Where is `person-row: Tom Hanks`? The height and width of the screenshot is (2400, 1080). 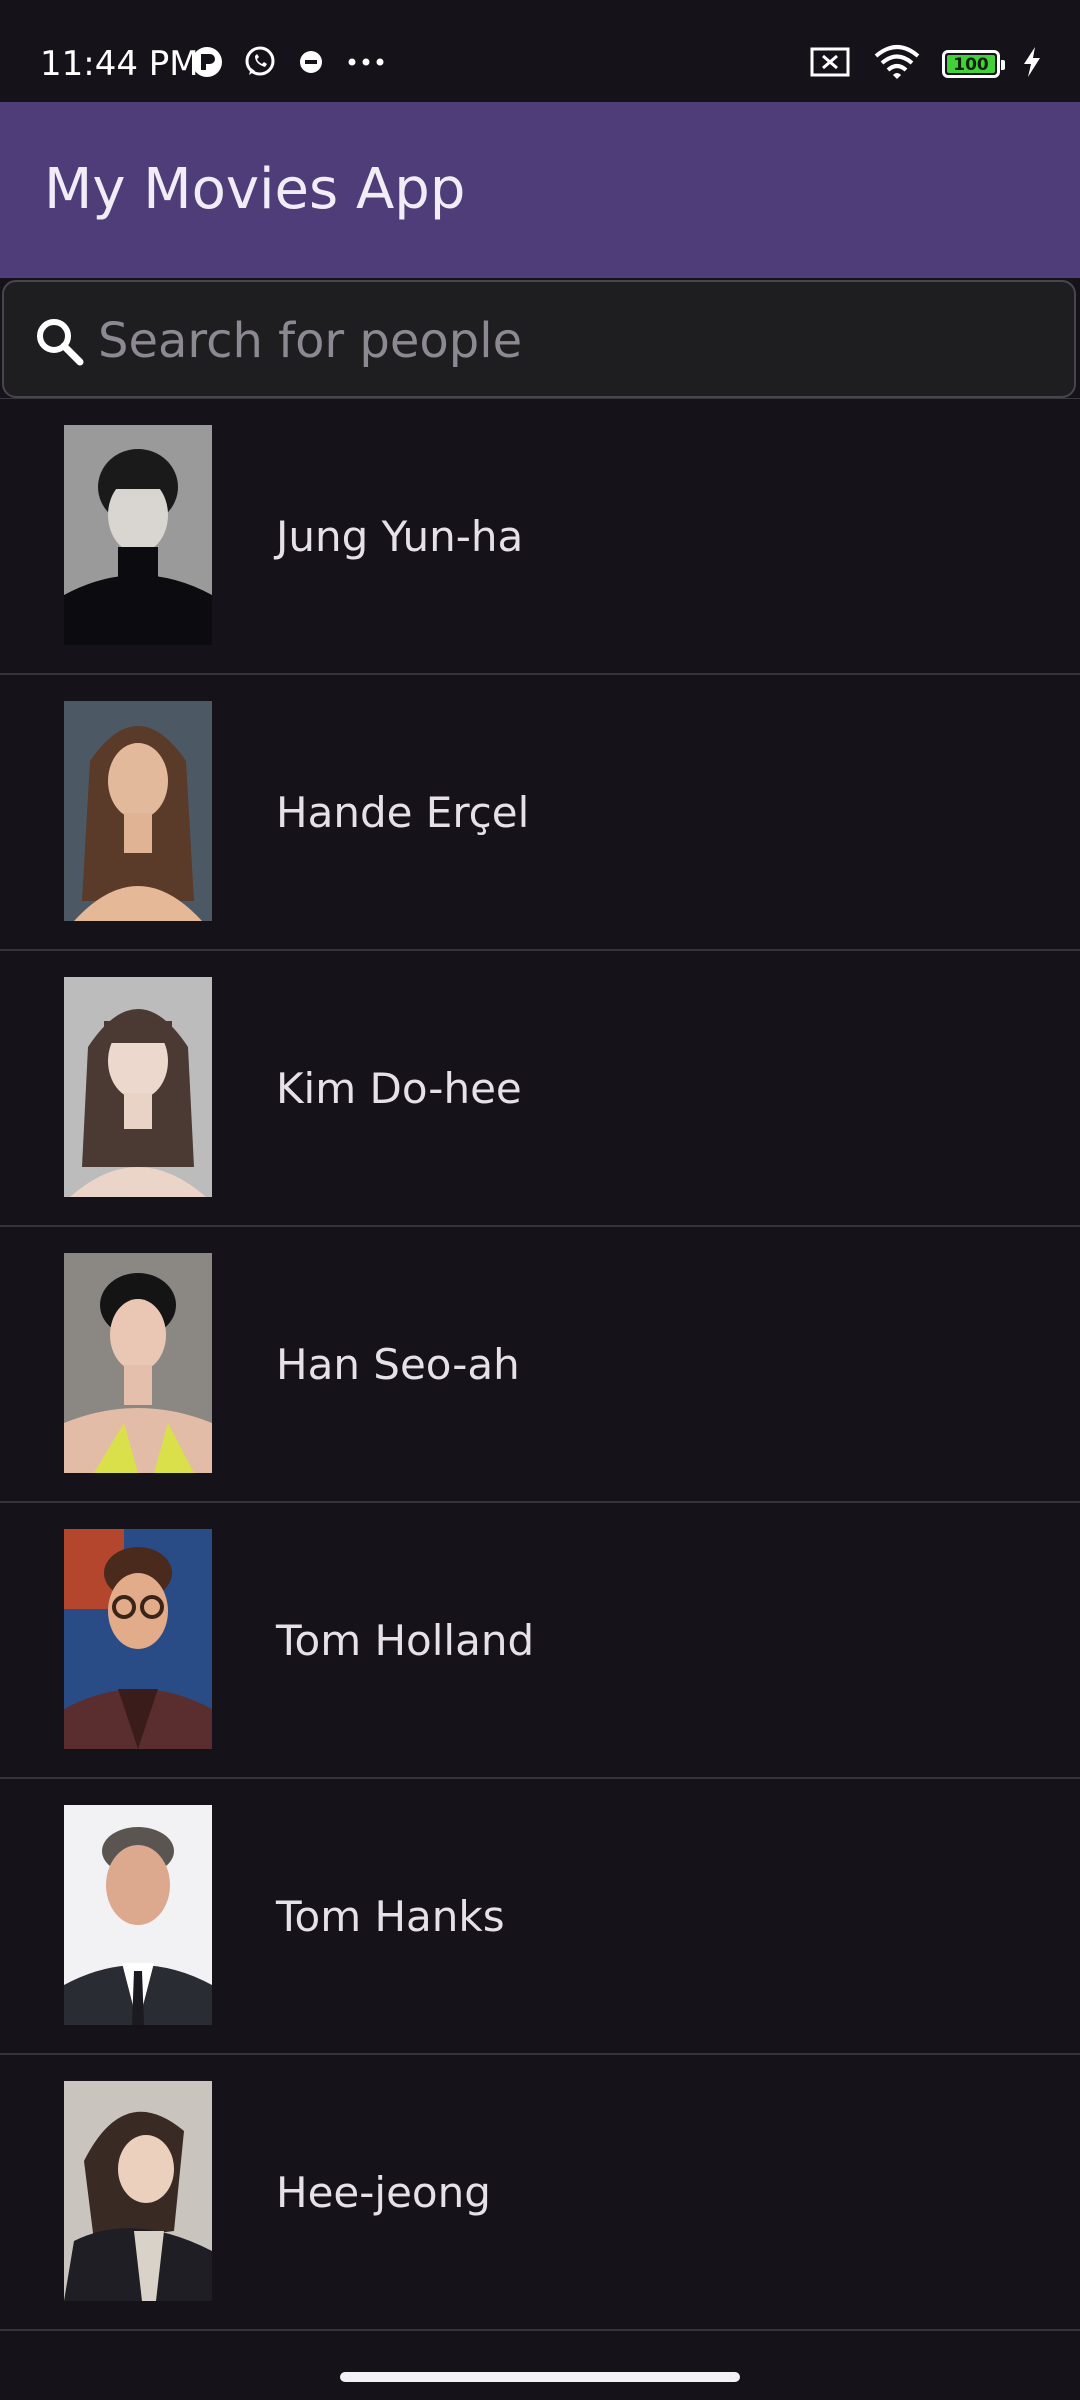 person-row: Tom Hanks is located at coordinates (540, 1917).